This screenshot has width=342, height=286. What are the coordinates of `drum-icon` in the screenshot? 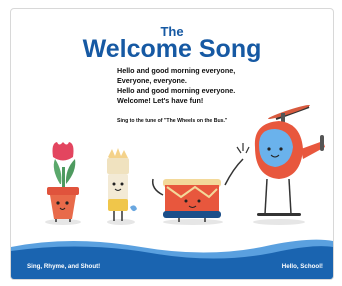 It's located at (186, 200).